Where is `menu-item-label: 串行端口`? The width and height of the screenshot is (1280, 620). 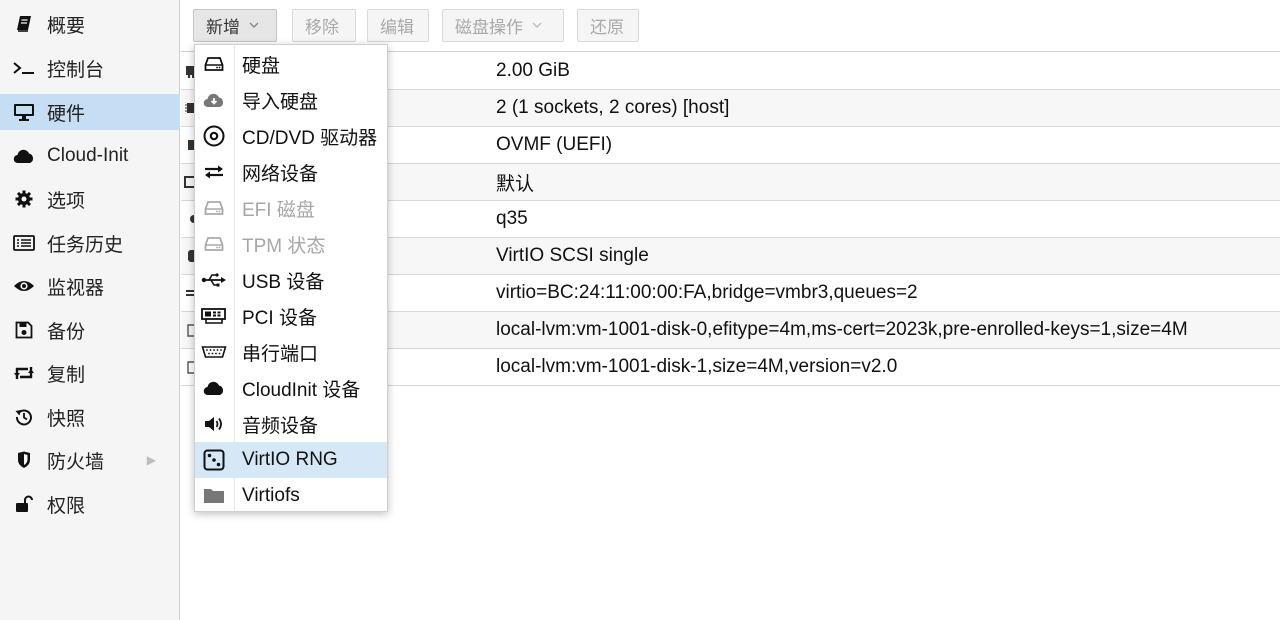 menu-item-label: 串行端口 is located at coordinates (280, 354).